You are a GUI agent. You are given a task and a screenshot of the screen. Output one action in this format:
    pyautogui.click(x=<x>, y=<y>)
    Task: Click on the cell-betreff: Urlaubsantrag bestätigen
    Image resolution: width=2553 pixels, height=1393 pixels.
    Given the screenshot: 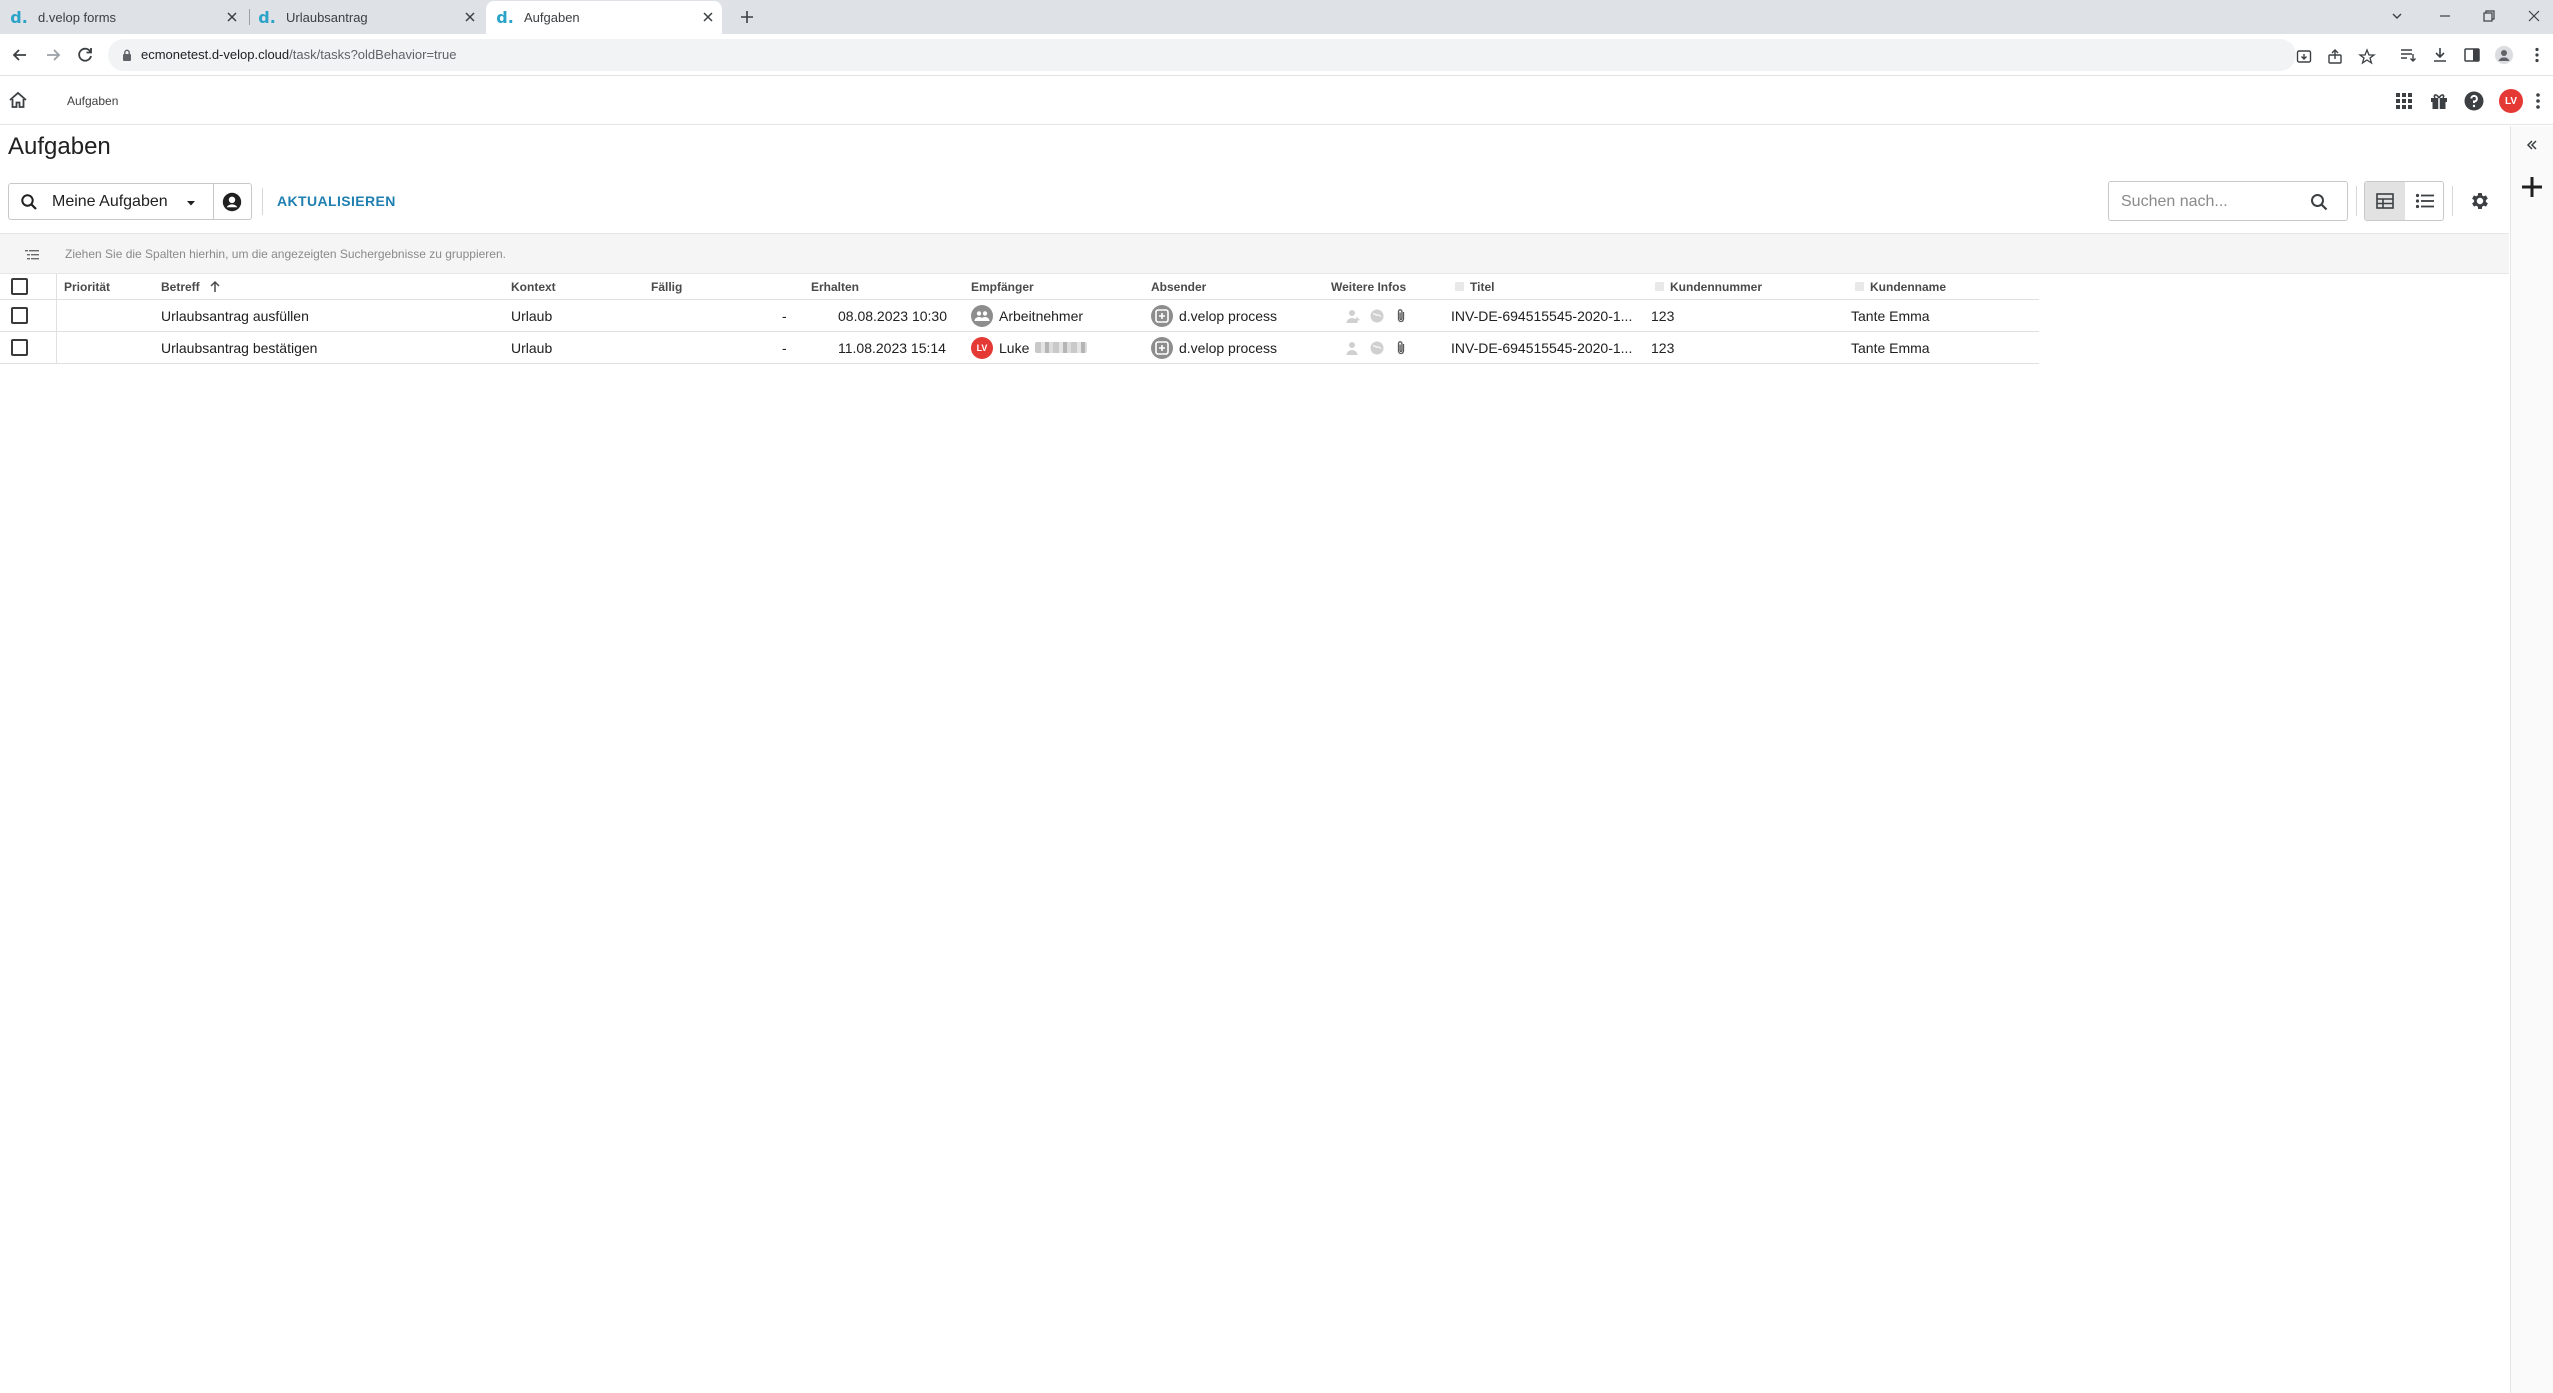 What is the action you would take?
    pyautogui.click(x=239, y=347)
    